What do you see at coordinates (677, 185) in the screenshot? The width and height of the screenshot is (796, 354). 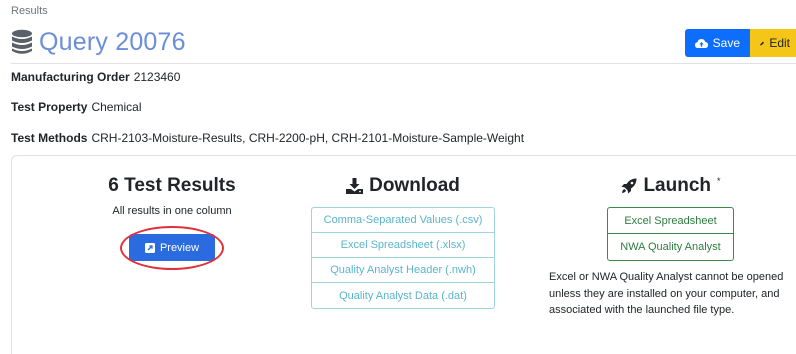 I see `launch-title: Launch` at bounding box center [677, 185].